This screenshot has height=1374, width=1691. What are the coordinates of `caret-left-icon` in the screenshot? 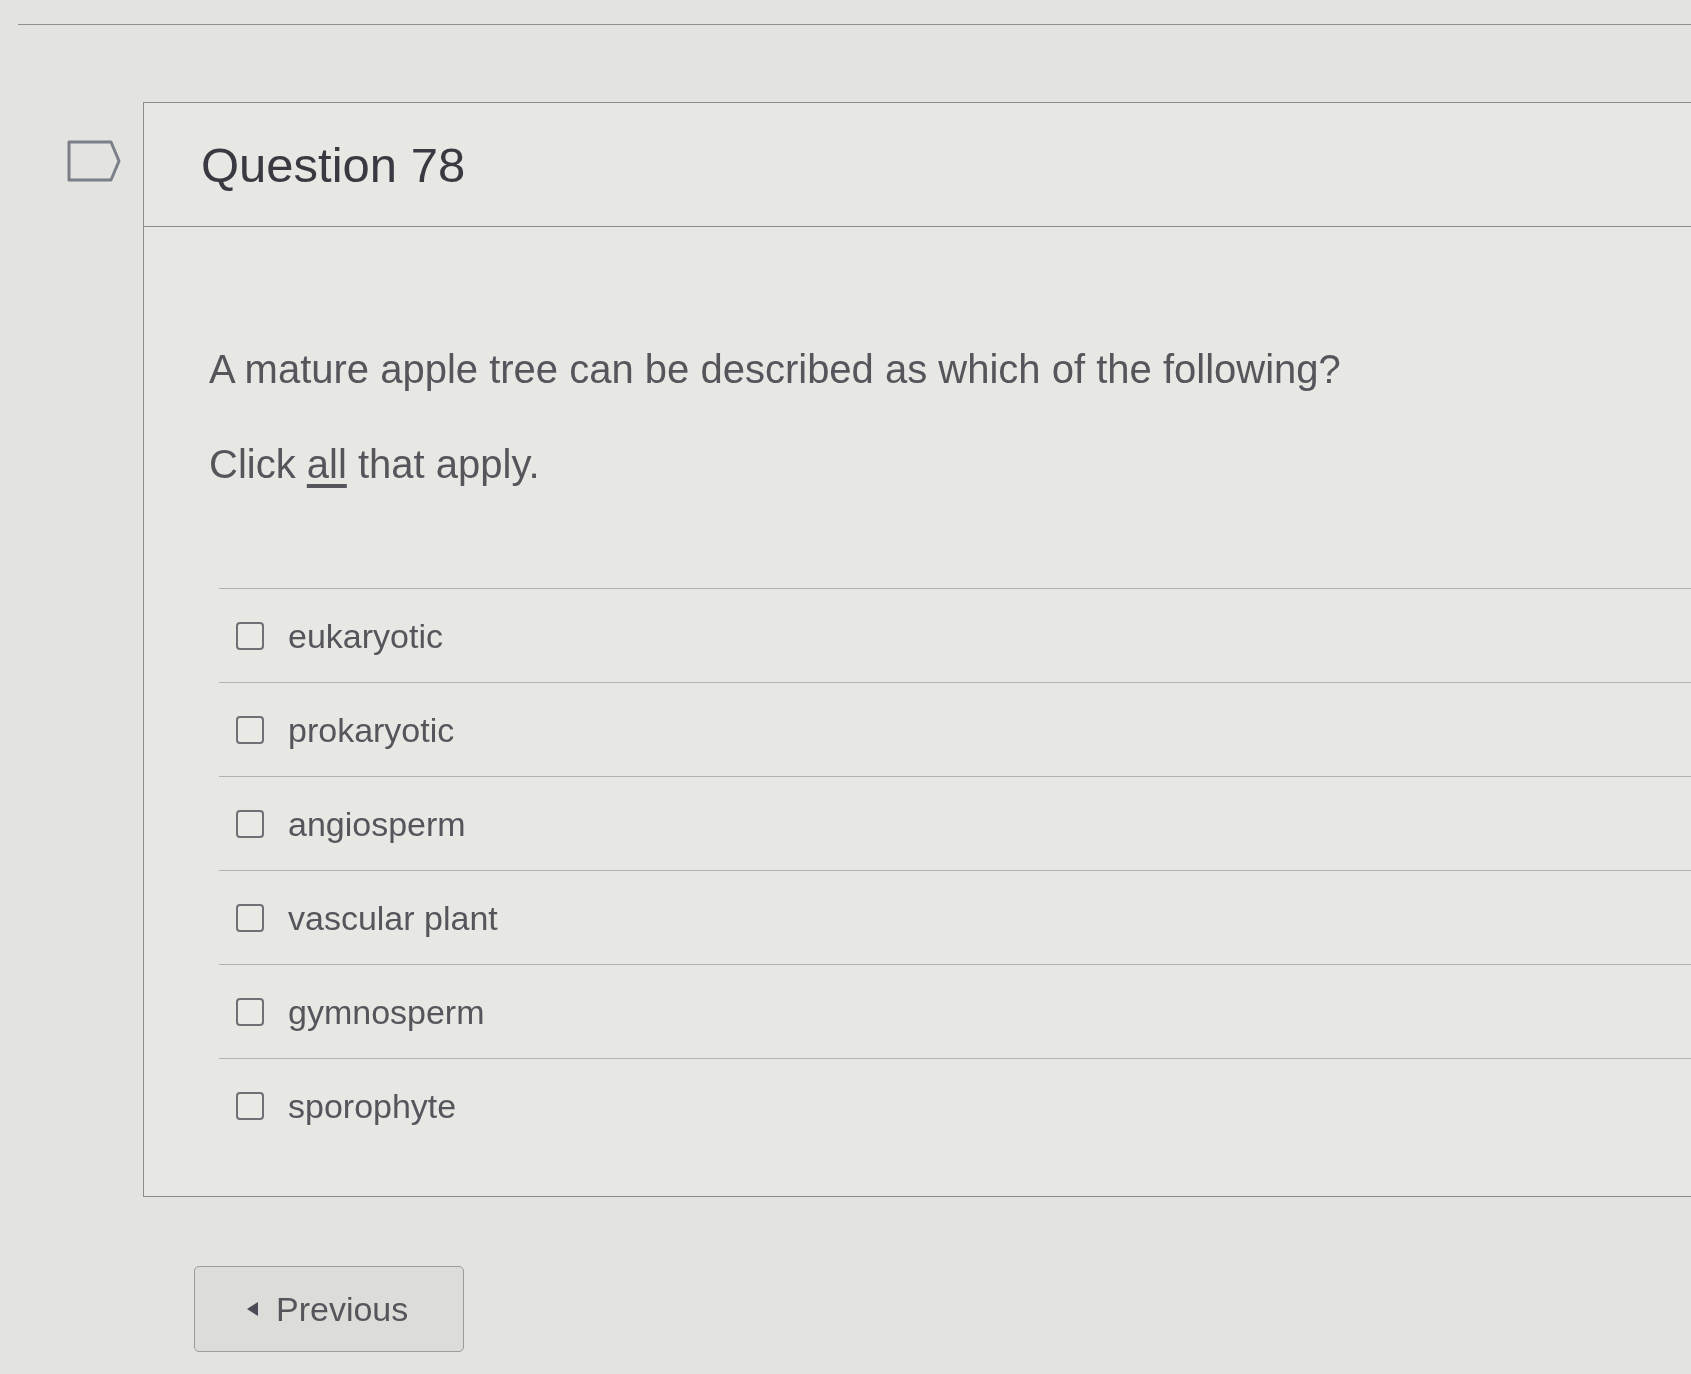 It's located at (252, 1309).